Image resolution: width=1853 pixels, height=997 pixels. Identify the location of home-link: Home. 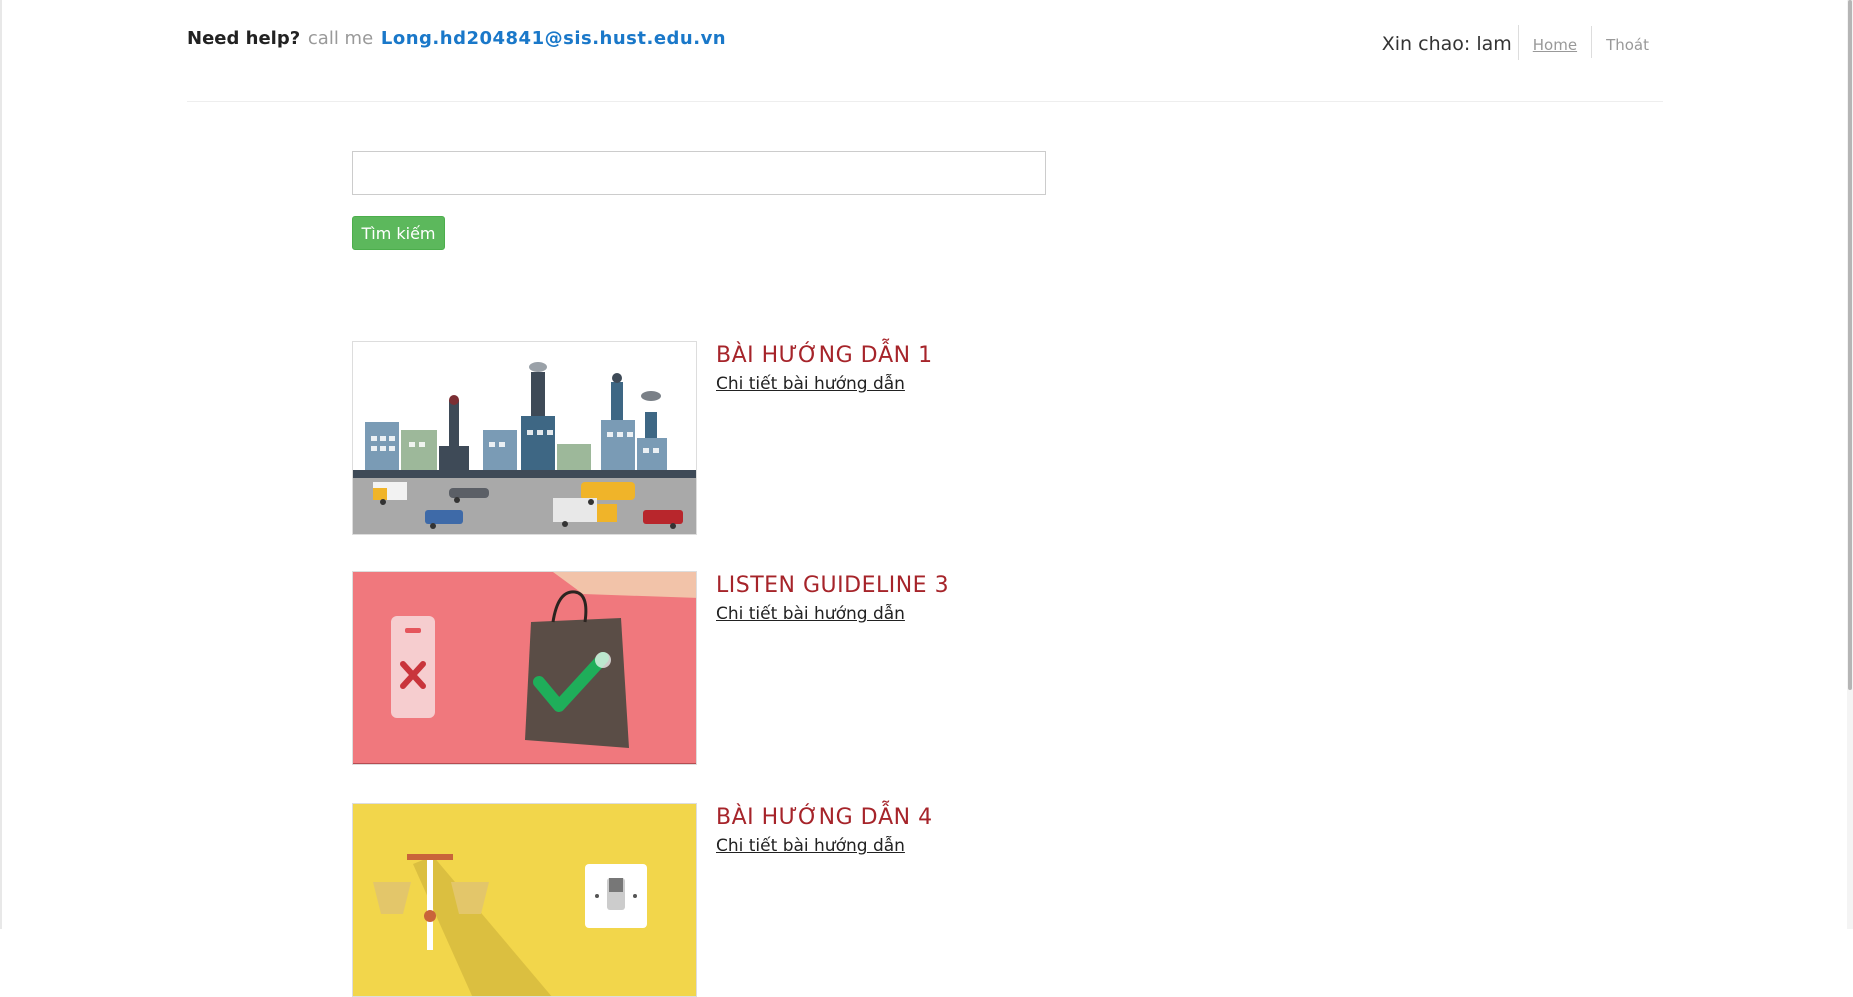
(1556, 42).